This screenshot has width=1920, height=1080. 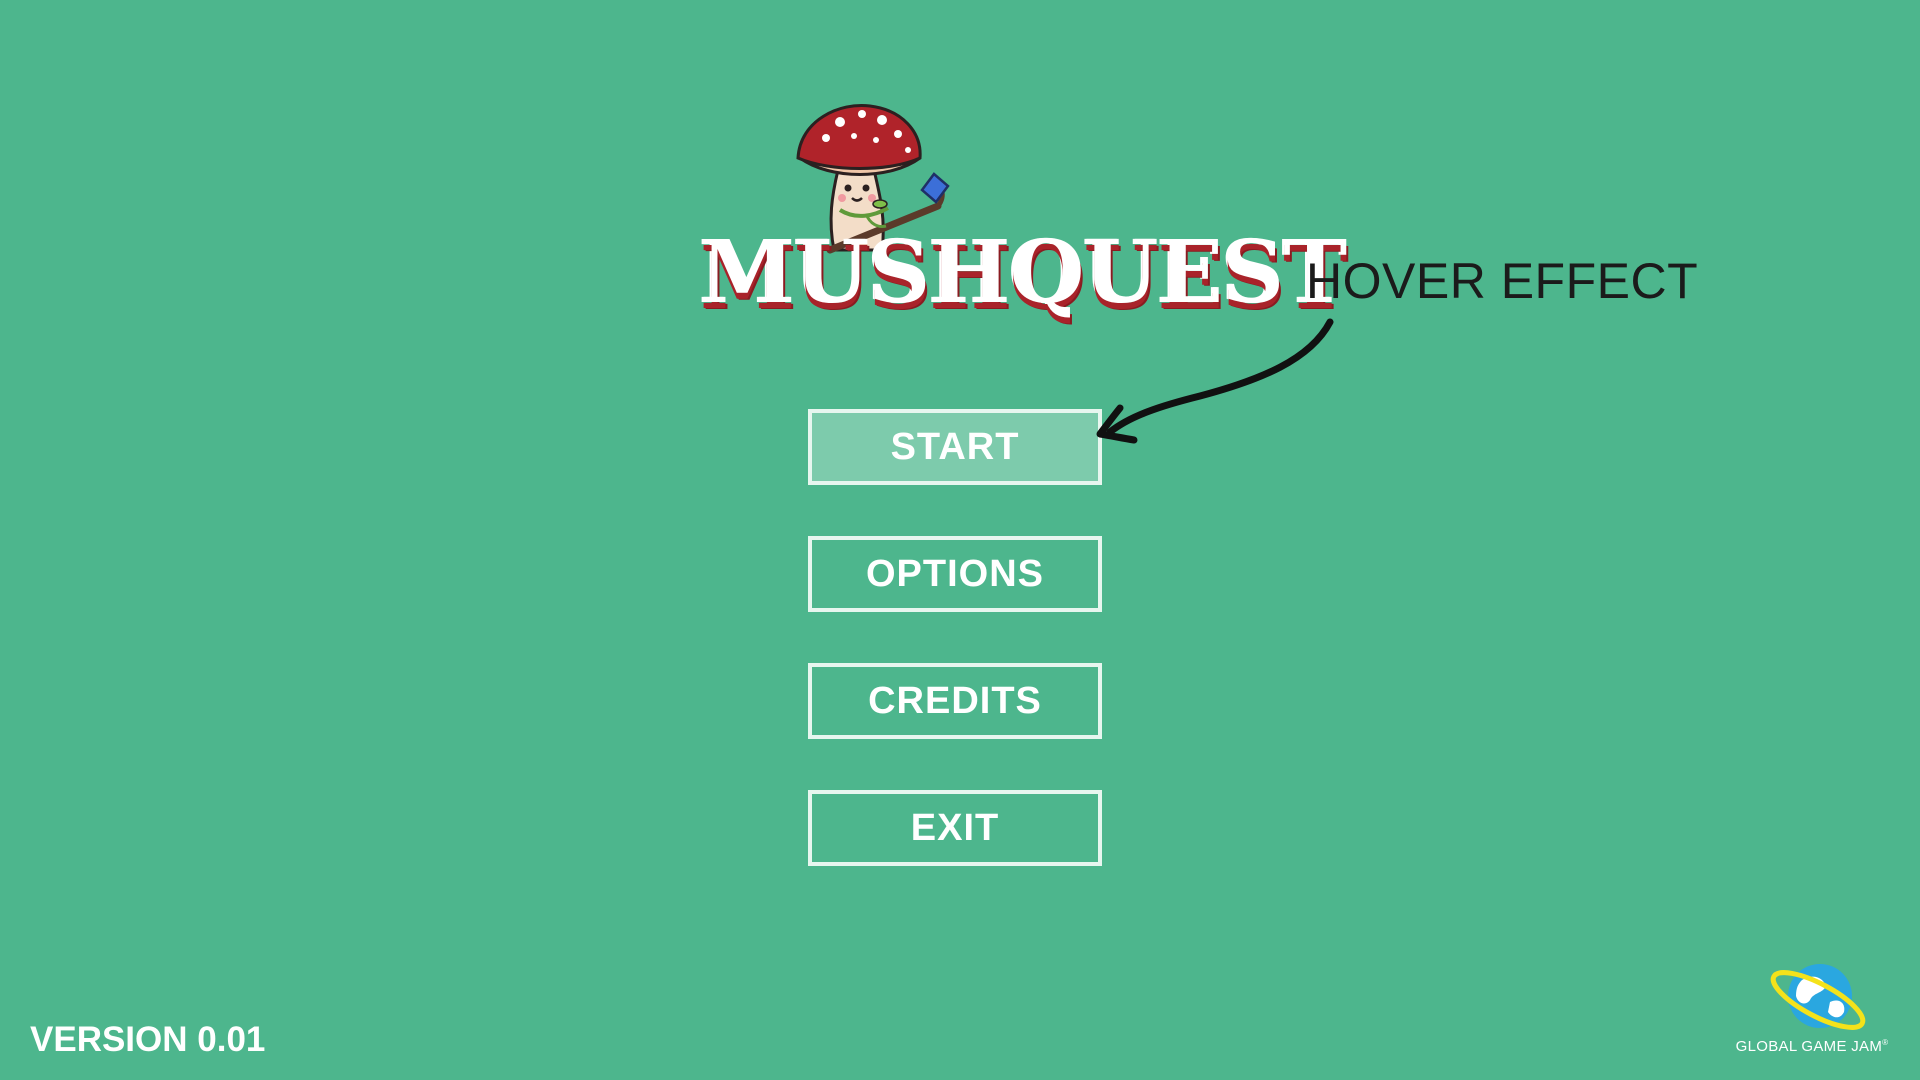 I want to click on global-game-jam-label: GLOBAL GAME JAM®, so click(x=1812, y=1046).